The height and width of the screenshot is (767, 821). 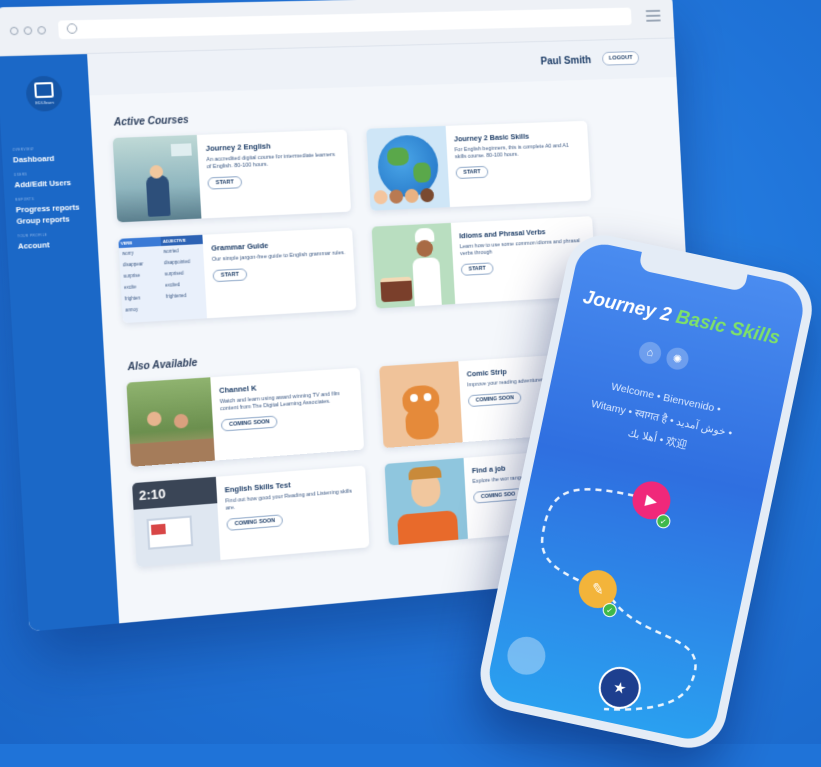 What do you see at coordinates (176, 296) in the screenshot?
I see `grammar-cell: frightened` at bounding box center [176, 296].